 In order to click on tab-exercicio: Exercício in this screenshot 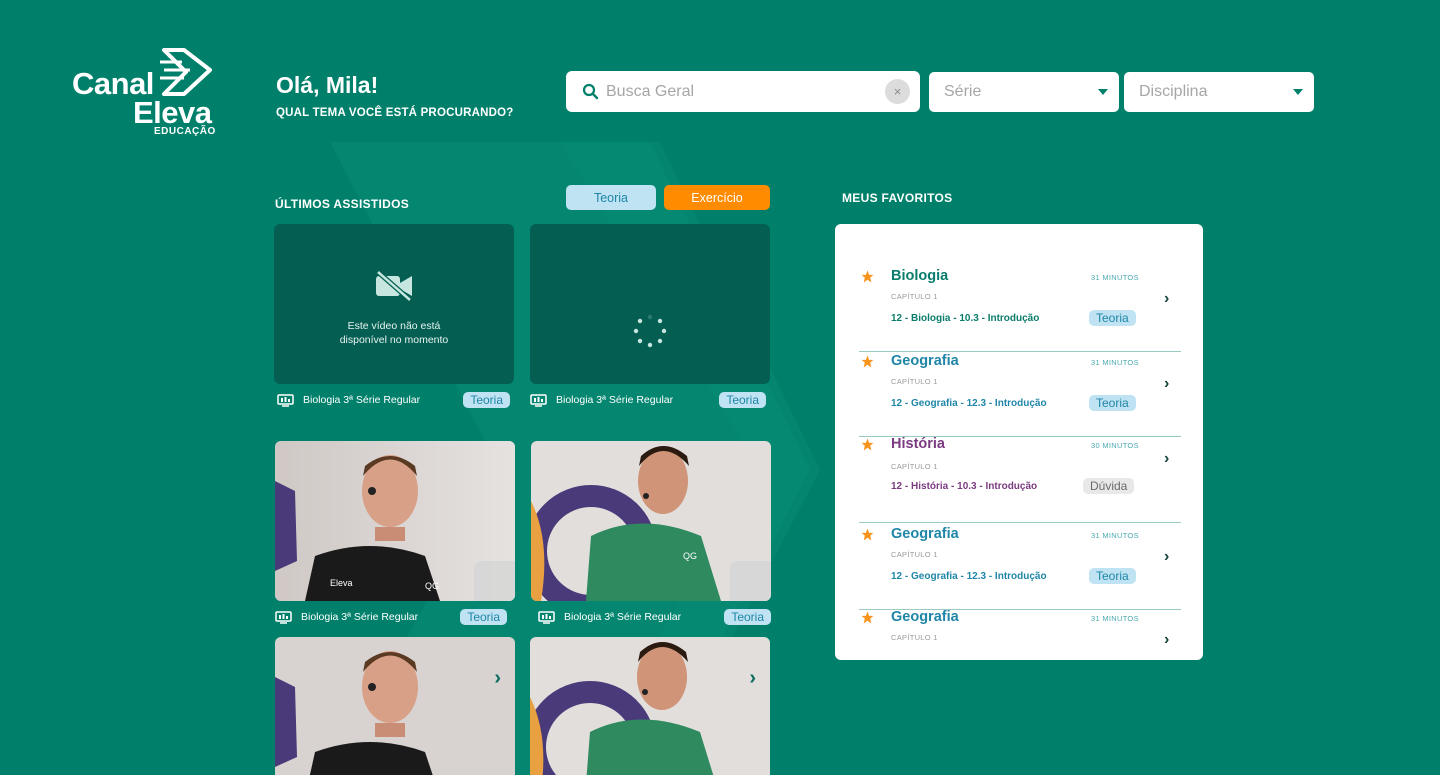, I will do `click(717, 197)`.